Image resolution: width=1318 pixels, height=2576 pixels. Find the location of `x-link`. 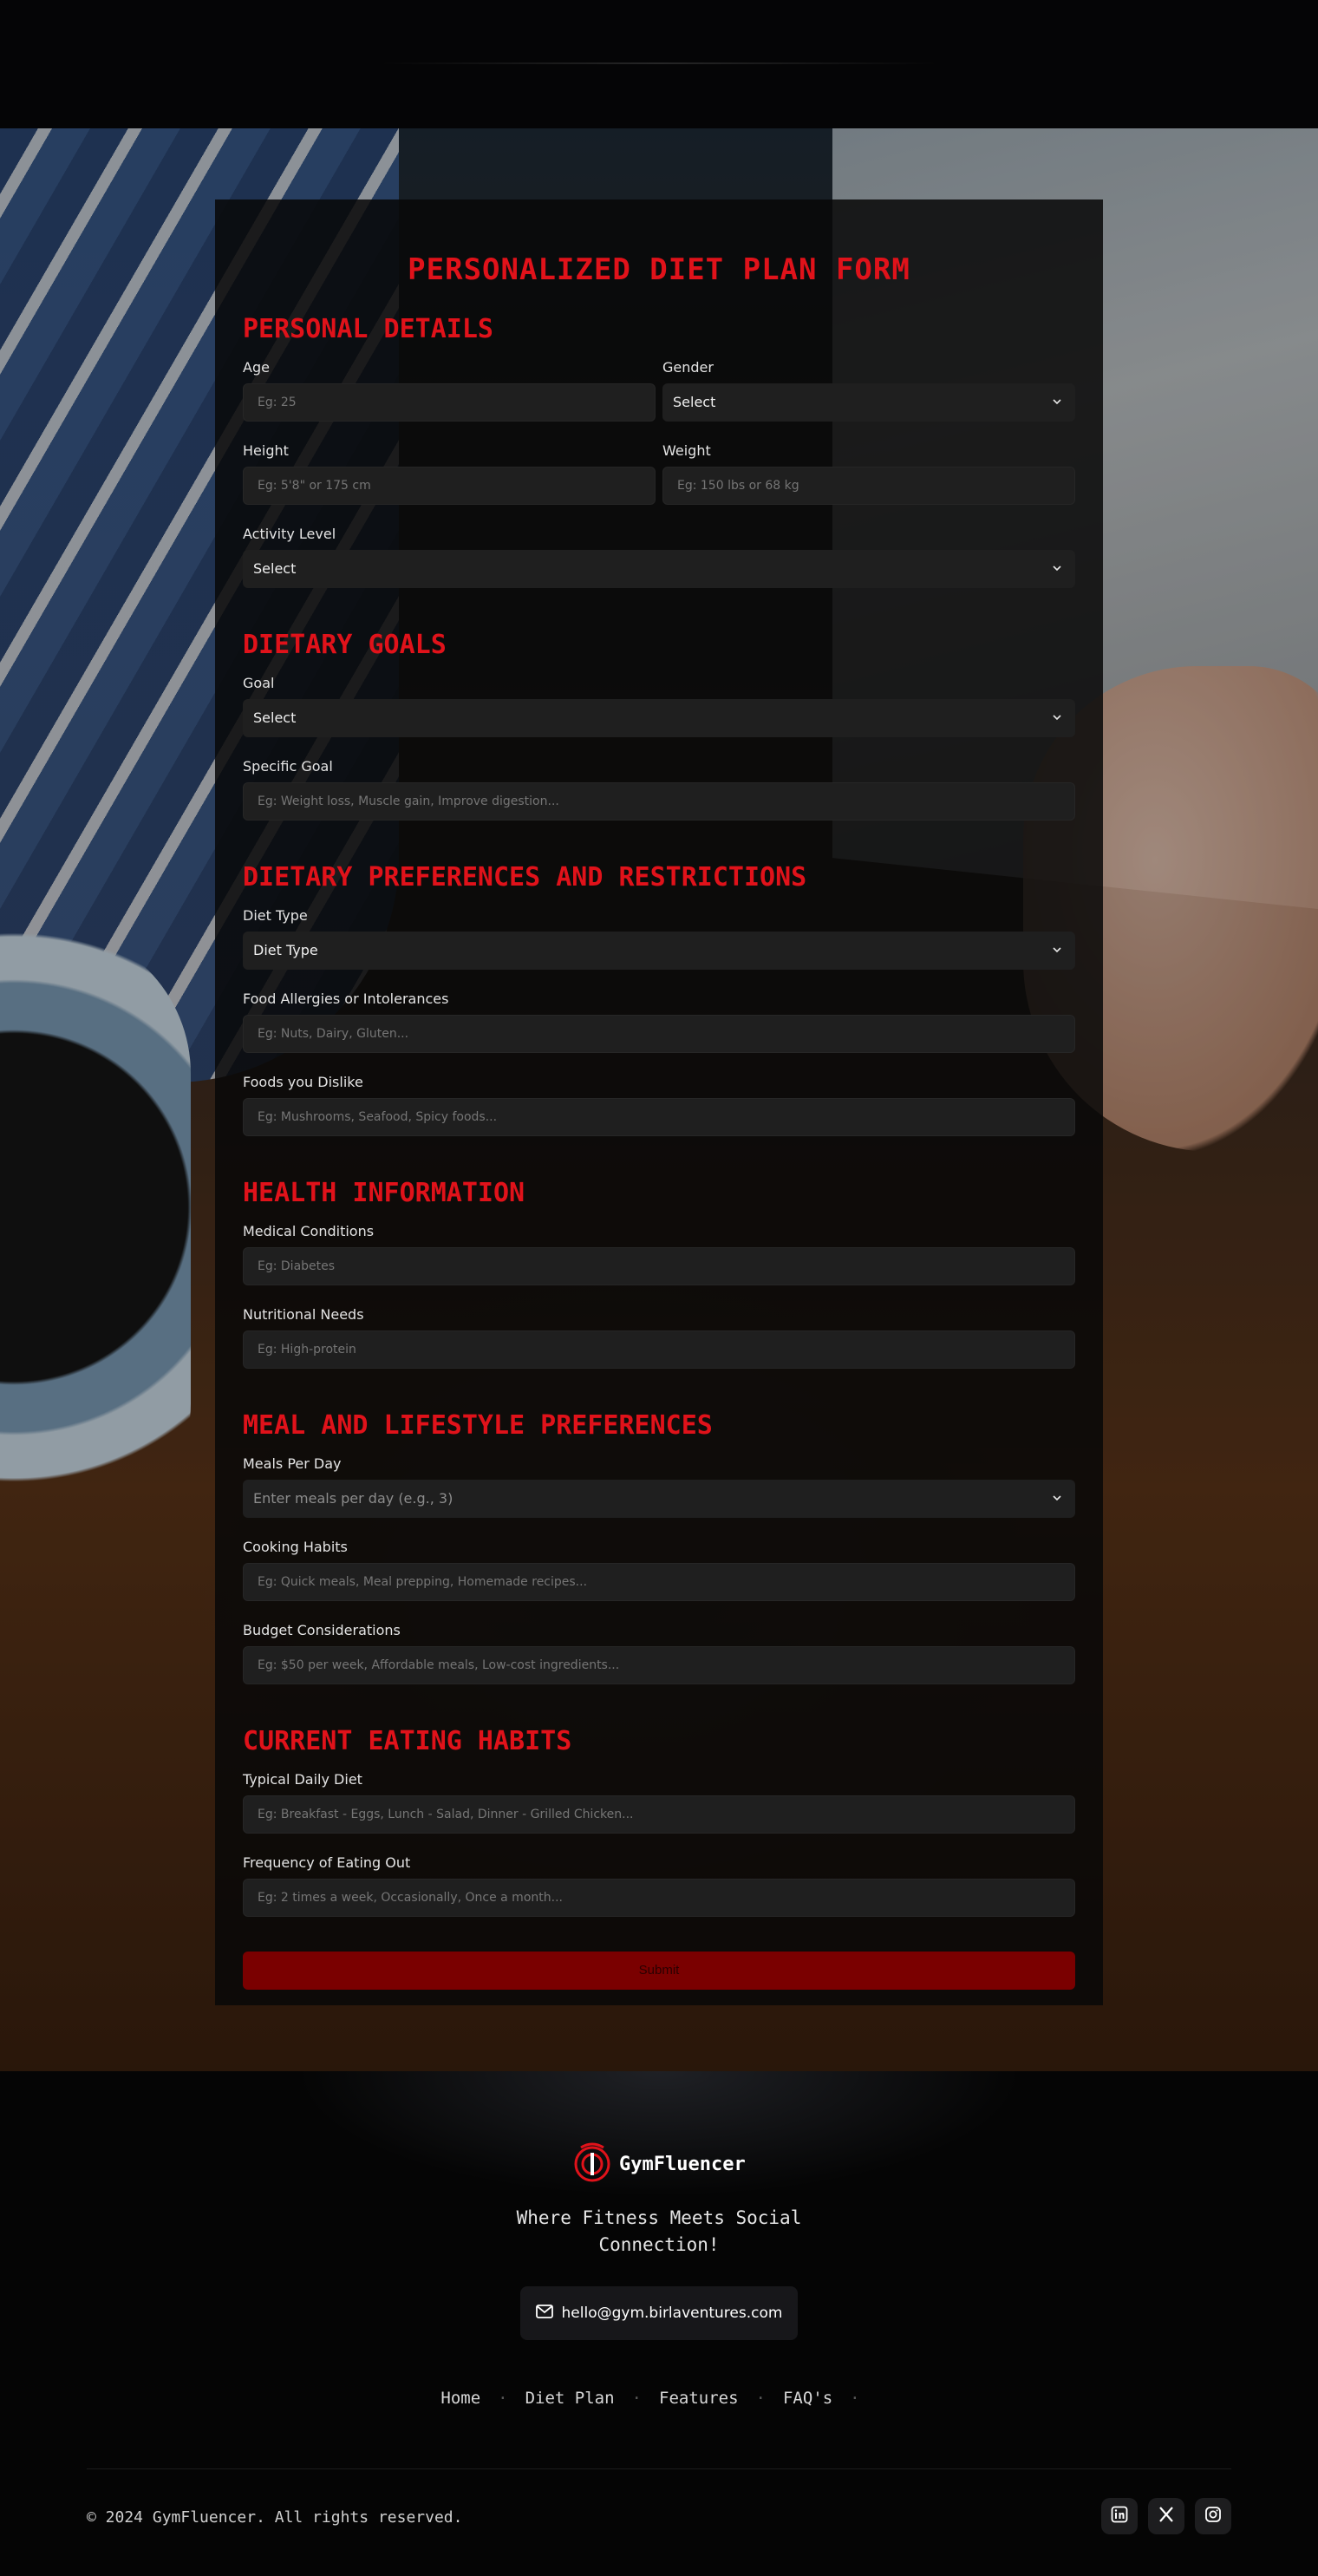

x-link is located at coordinates (1166, 2516).